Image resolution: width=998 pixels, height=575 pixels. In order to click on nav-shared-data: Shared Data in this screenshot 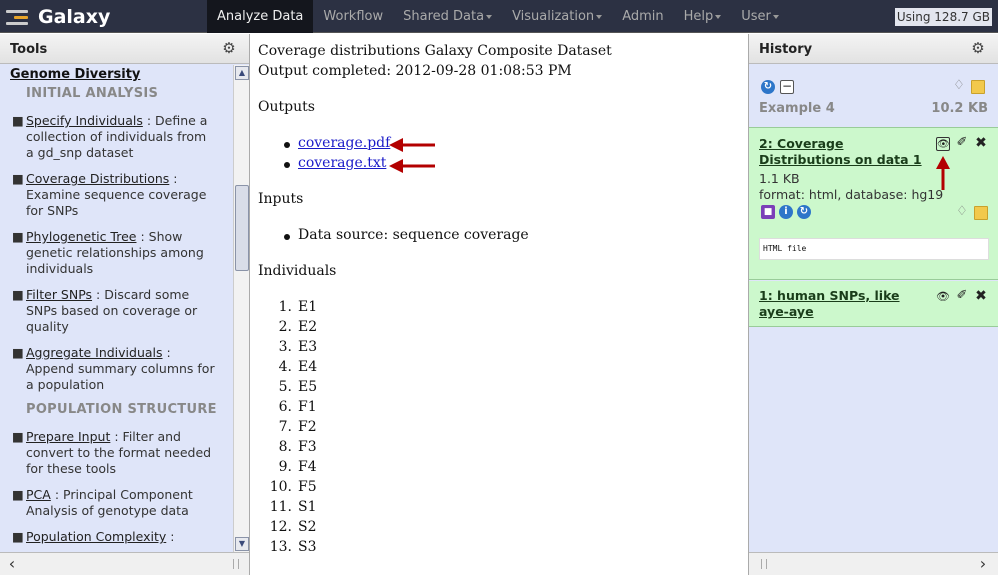, I will do `click(447, 16)`.